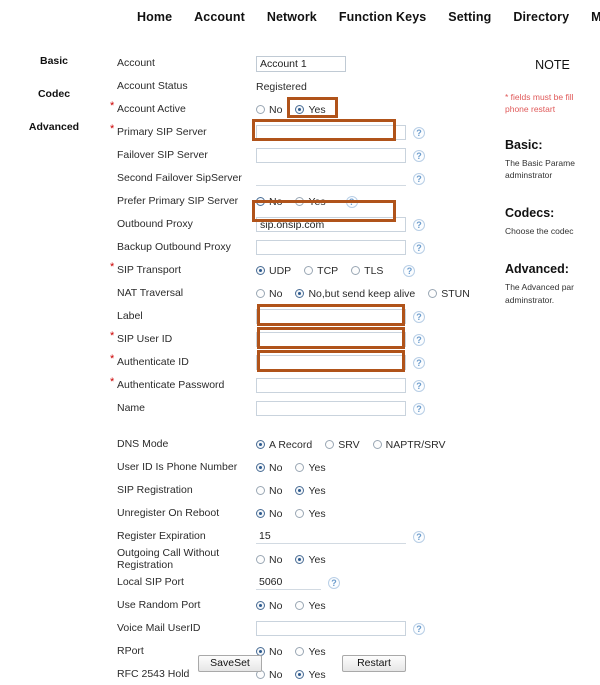 The width and height of the screenshot is (600, 685). I want to click on row-failover-sip-server: Failover SIP Server ?, so click(303, 155).